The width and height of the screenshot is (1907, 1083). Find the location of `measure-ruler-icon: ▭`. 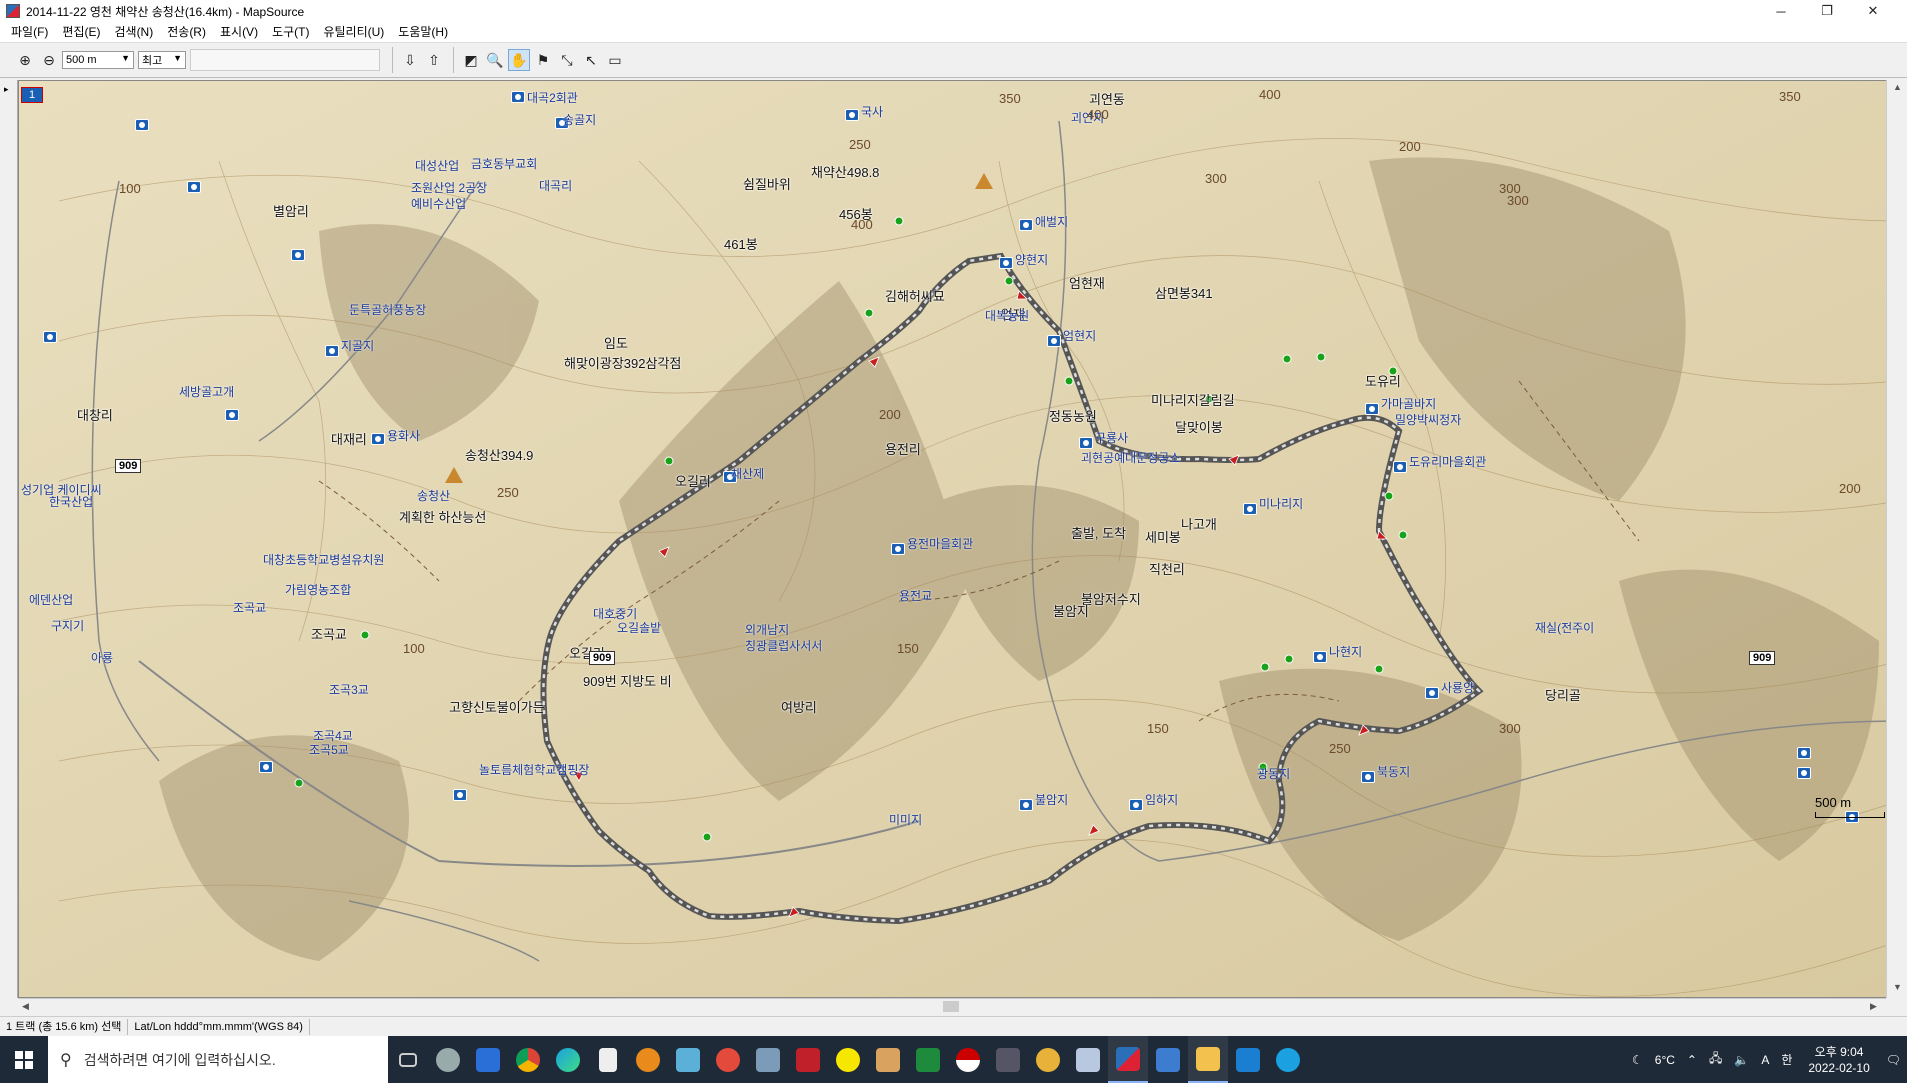

measure-ruler-icon: ▭ is located at coordinates (615, 60).